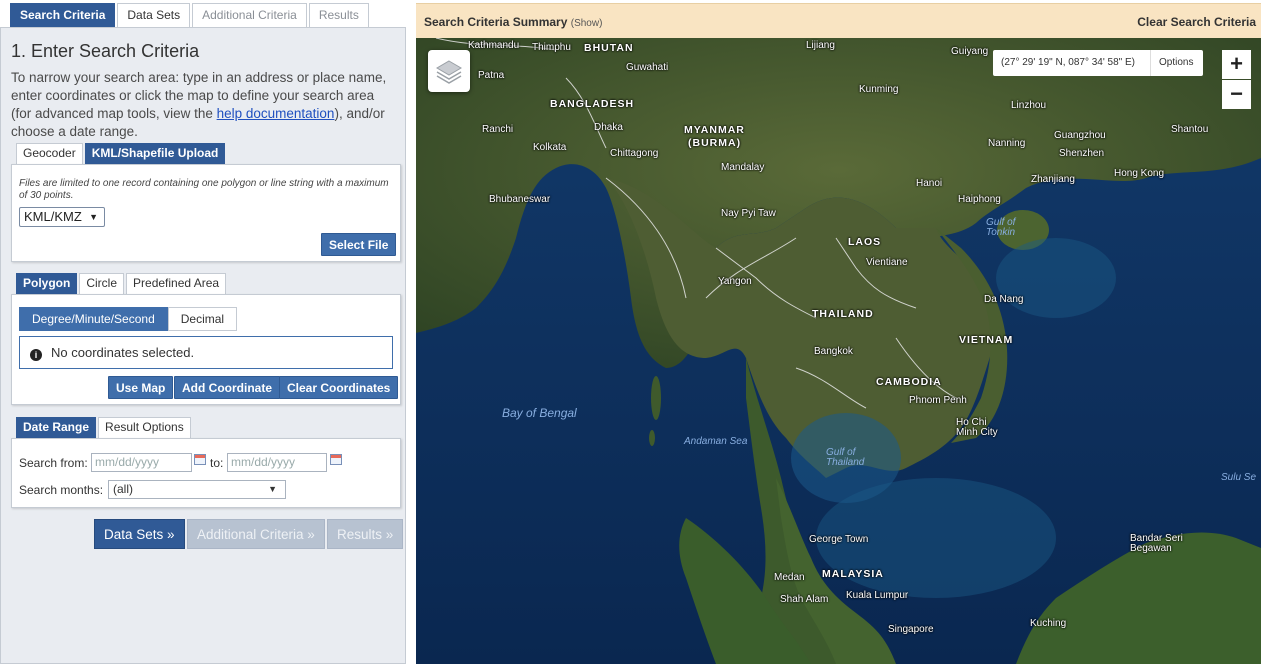  What do you see at coordinates (338, 15) in the screenshot?
I see `tab-results: Results` at bounding box center [338, 15].